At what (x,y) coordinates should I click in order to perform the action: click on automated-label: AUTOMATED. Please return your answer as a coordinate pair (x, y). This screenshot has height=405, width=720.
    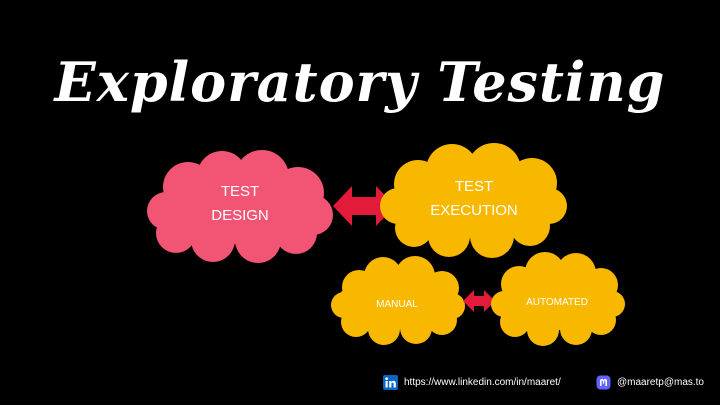
    Looking at the image, I should click on (557, 302).